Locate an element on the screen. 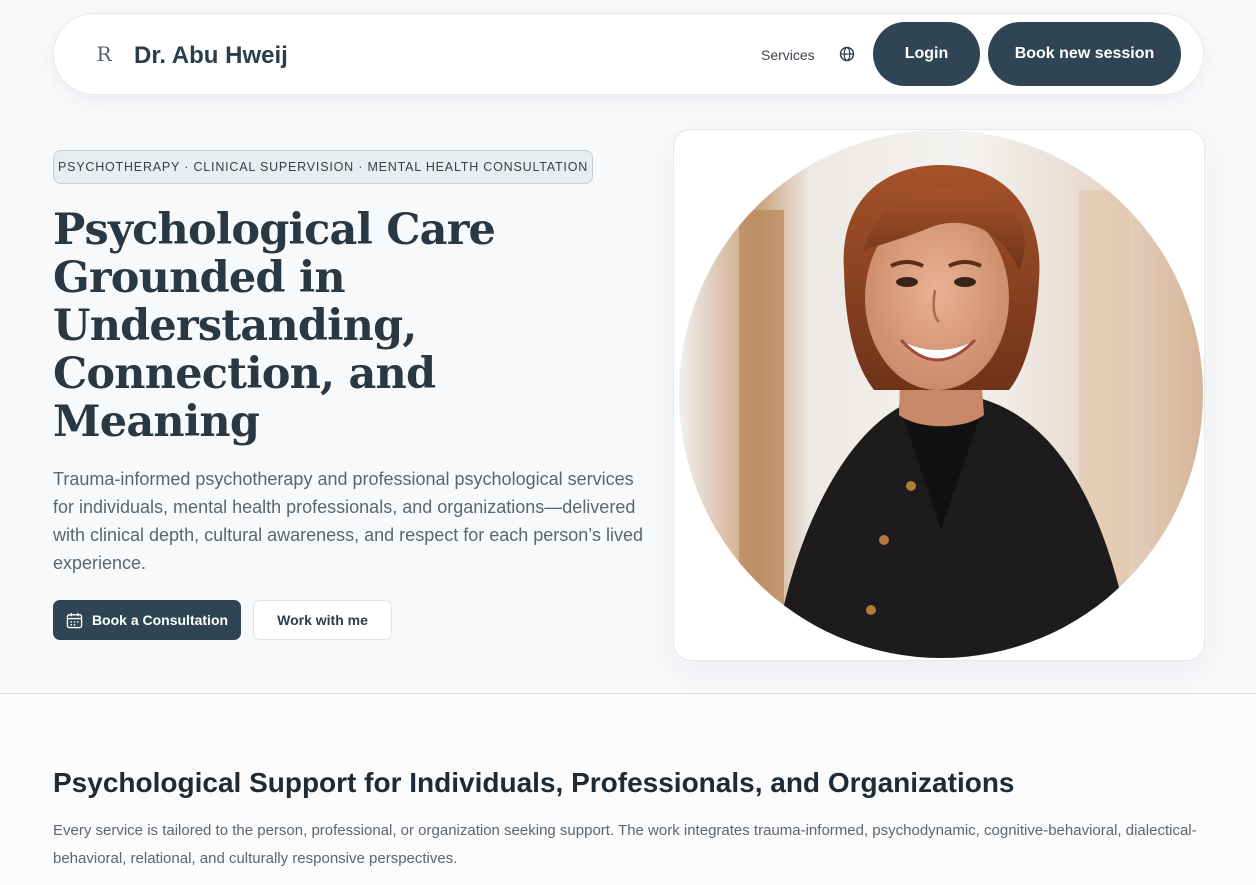  book-consultation-label: Book a Consultation is located at coordinates (160, 620).